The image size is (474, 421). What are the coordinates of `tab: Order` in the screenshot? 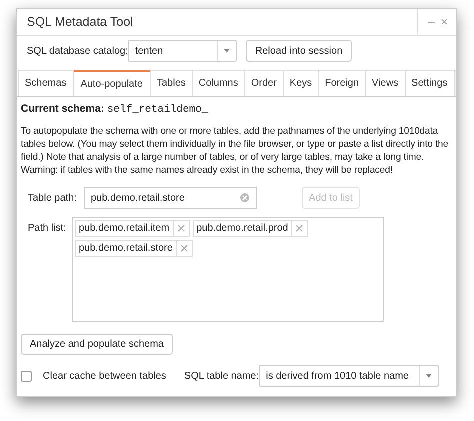 It's located at (264, 83).